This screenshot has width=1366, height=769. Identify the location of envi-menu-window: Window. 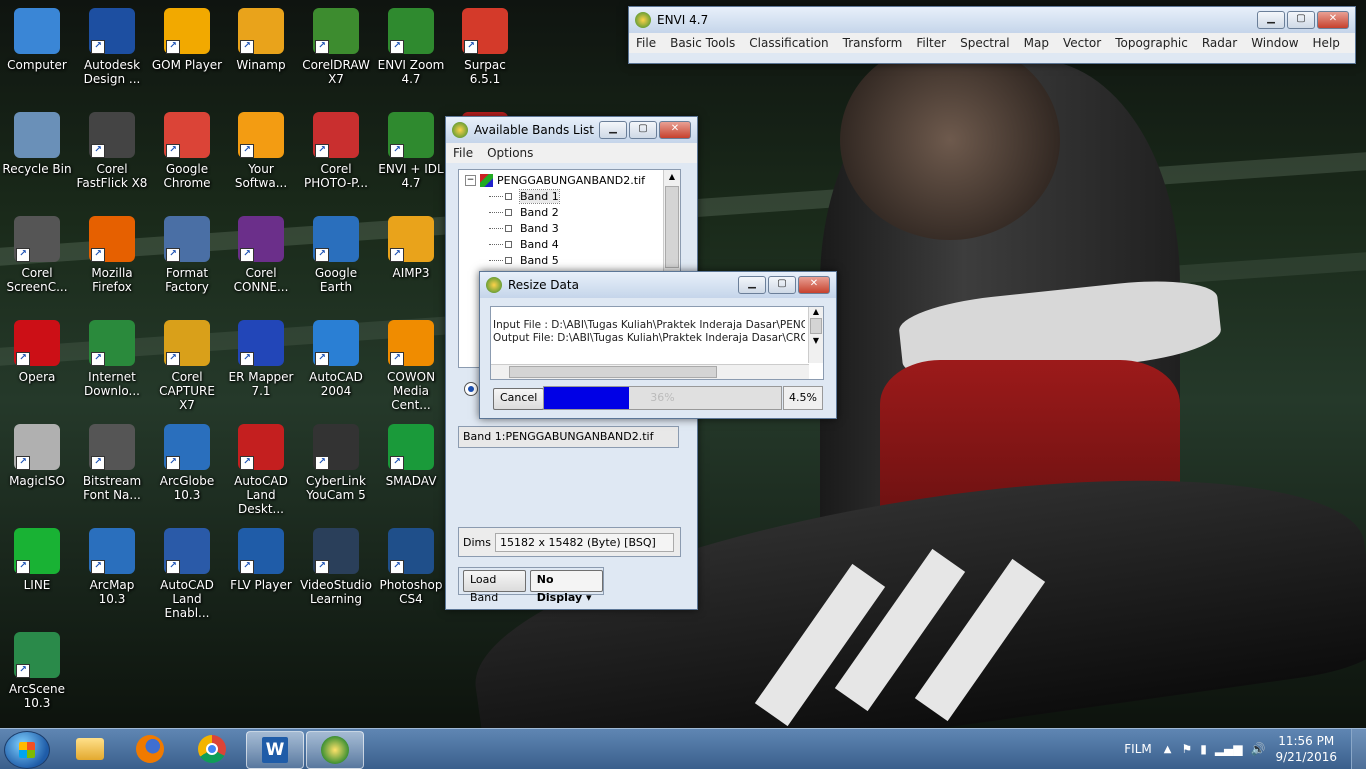
(1274, 43).